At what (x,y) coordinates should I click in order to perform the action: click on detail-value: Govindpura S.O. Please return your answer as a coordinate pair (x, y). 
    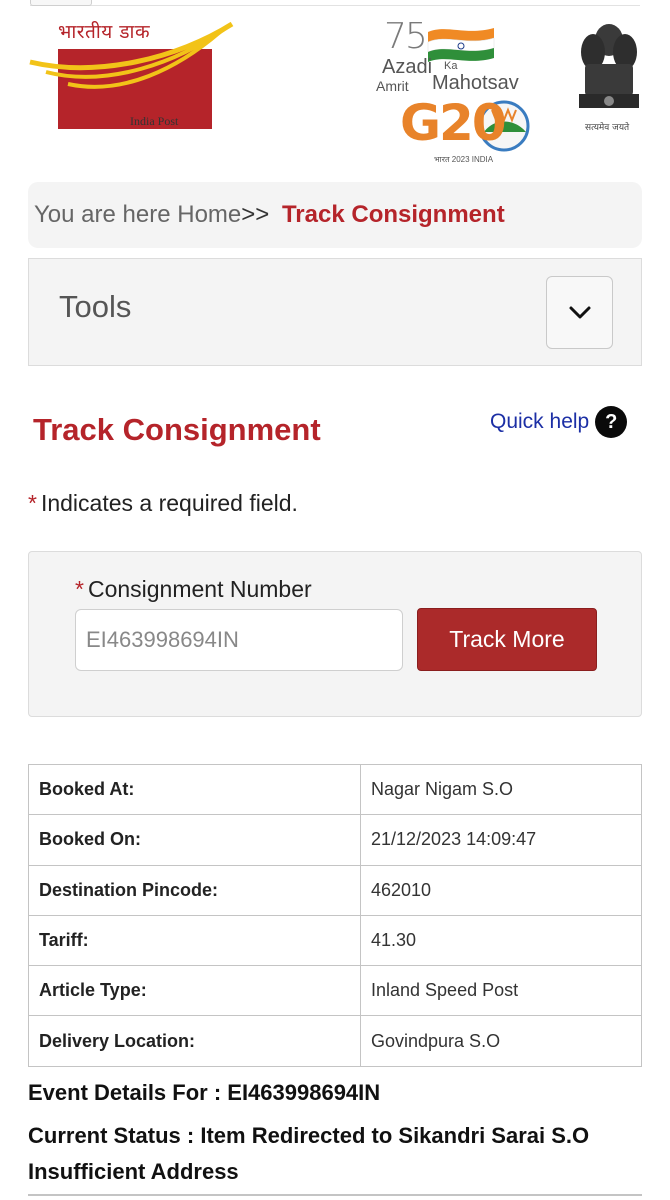
    Looking at the image, I should click on (501, 1041).